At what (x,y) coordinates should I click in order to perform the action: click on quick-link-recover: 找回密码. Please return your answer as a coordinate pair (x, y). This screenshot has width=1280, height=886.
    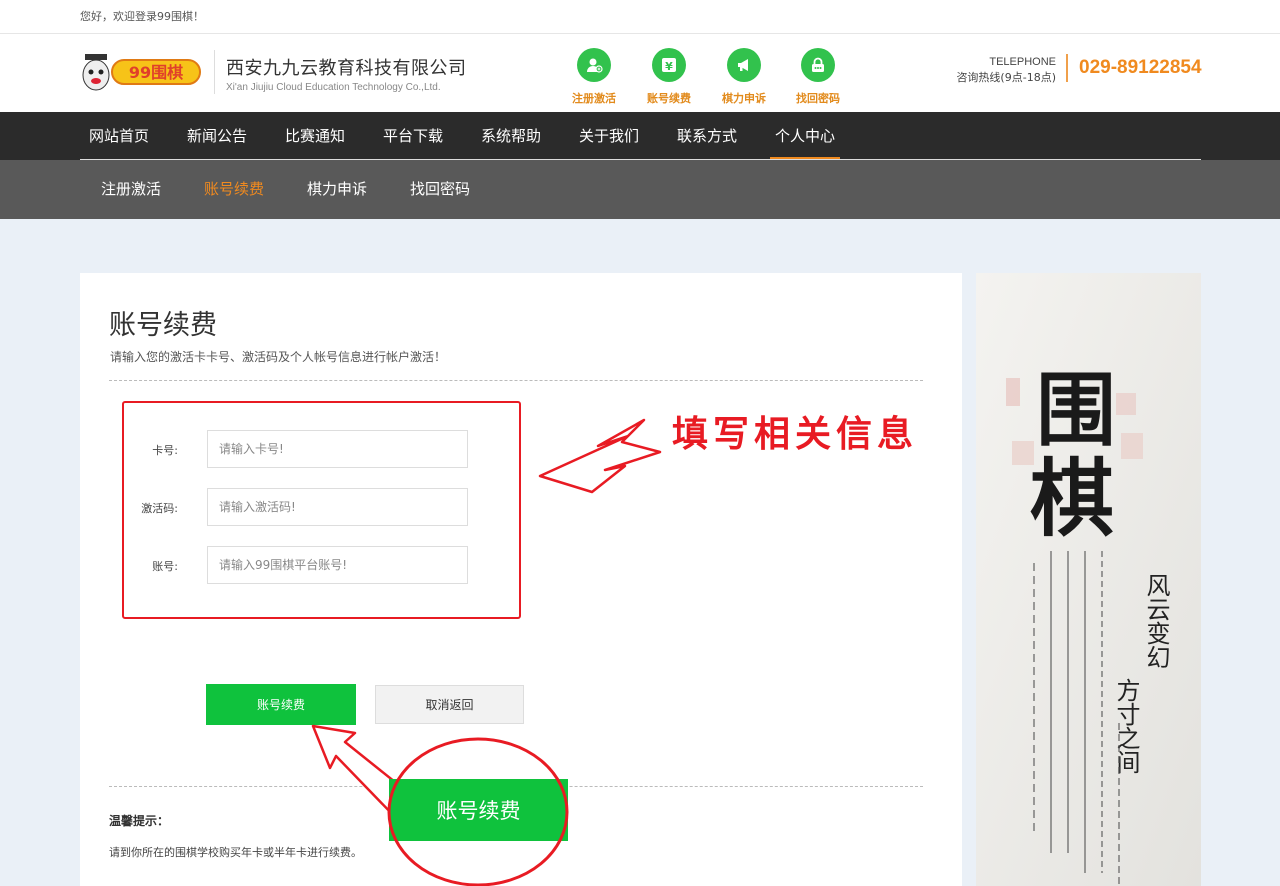
    Looking at the image, I should click on (818, 77).